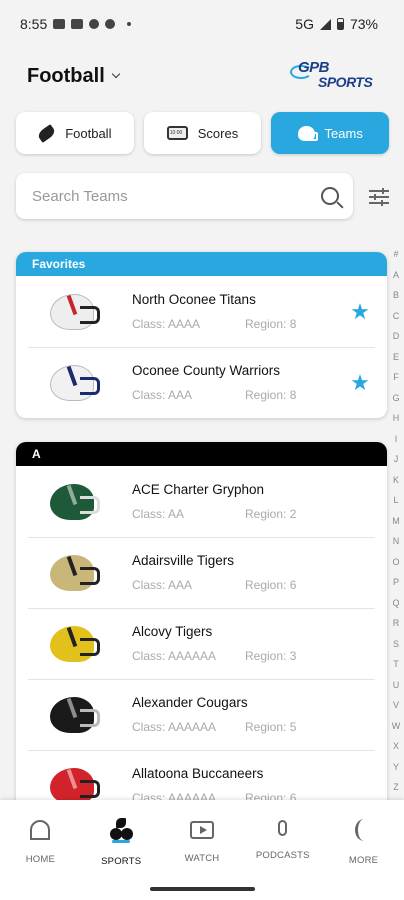 Image resolution: width=404 pixels, height=900 pixels. I want to click on sport-selector: Football, so click(74, 76).